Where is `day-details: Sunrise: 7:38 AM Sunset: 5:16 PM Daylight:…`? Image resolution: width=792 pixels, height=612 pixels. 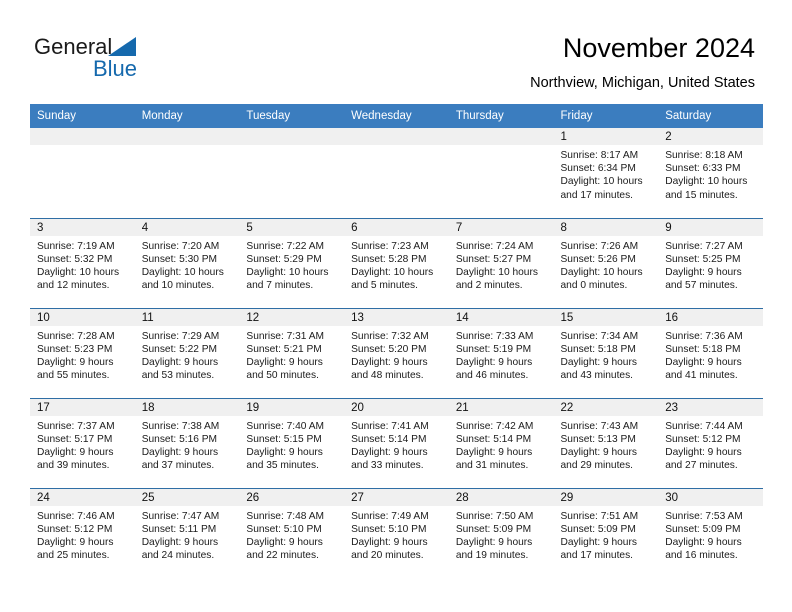
day-details: Sunrise: 7:38 AM Sunset: 5:16 PM Daylight:… is located at coordinates (187, 444).